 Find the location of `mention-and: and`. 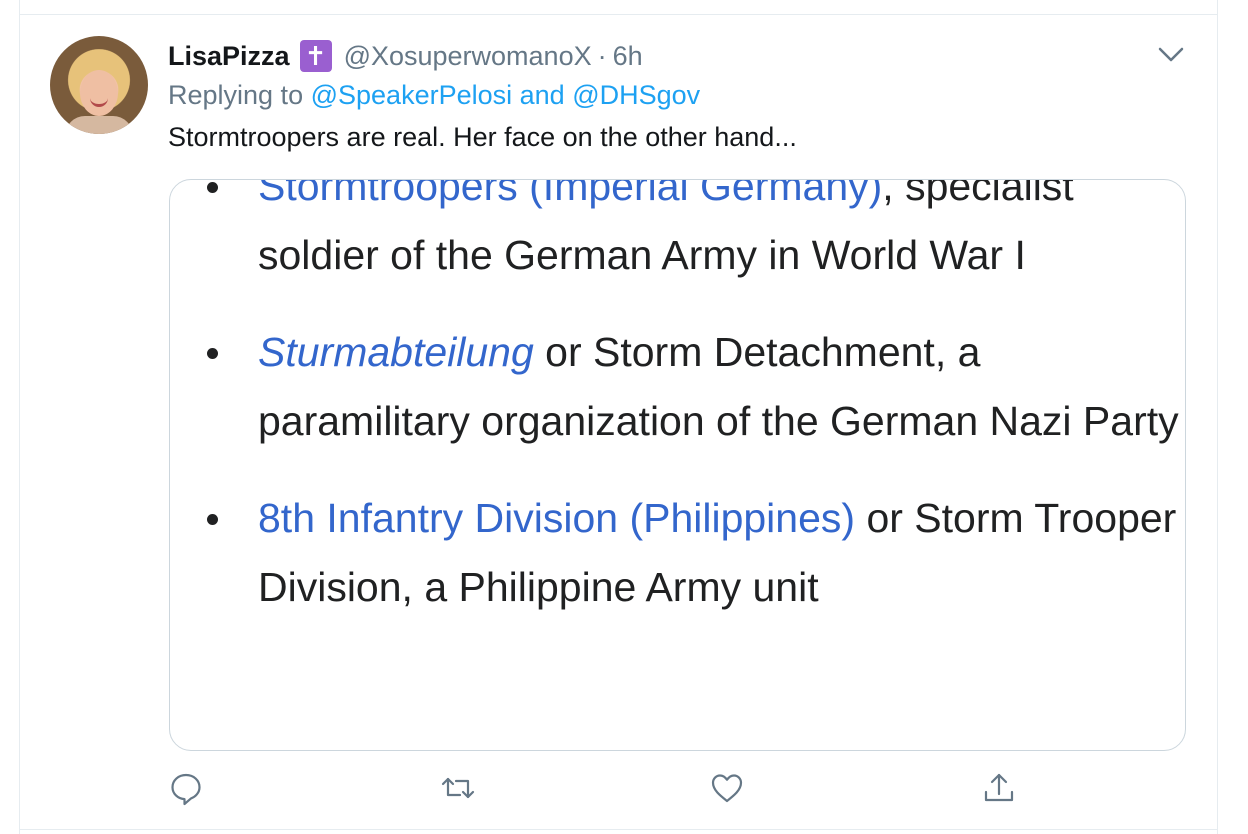

mention-and: and is located at coordinates (542, 95).